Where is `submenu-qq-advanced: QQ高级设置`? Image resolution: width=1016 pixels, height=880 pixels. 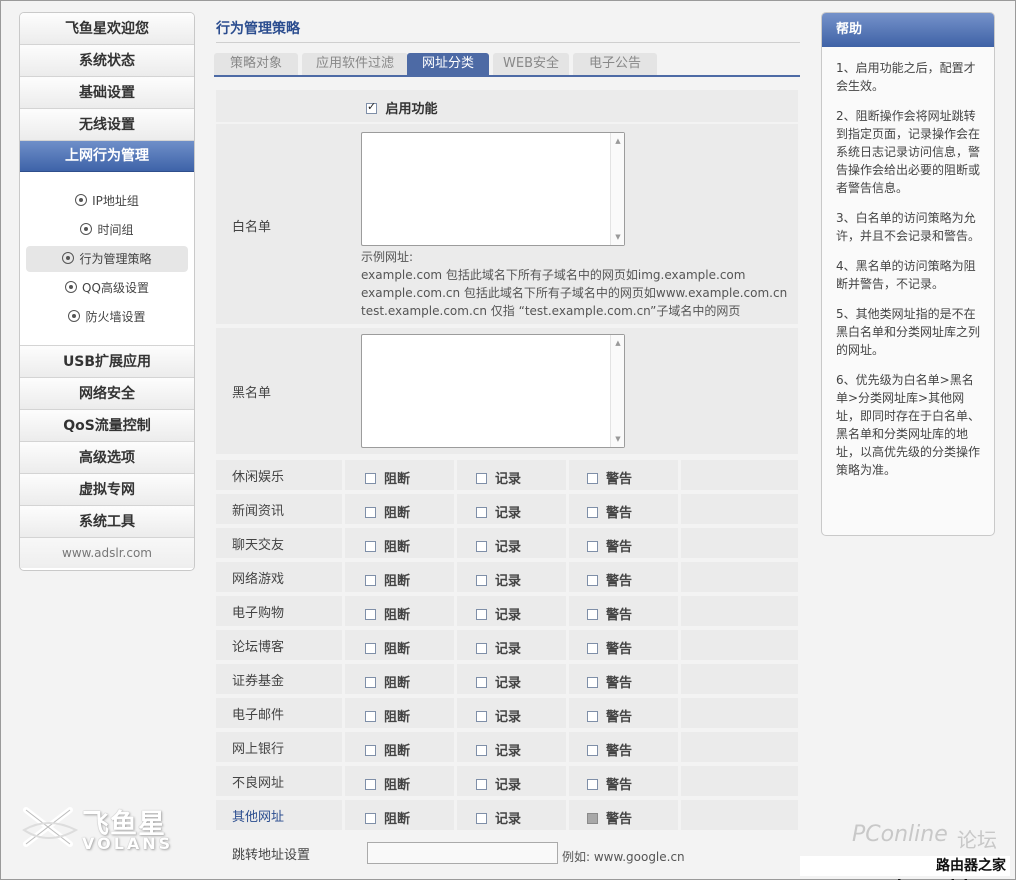
submenu-qq-advanced: QQ高级设置 is located at coordinates (107, 288).